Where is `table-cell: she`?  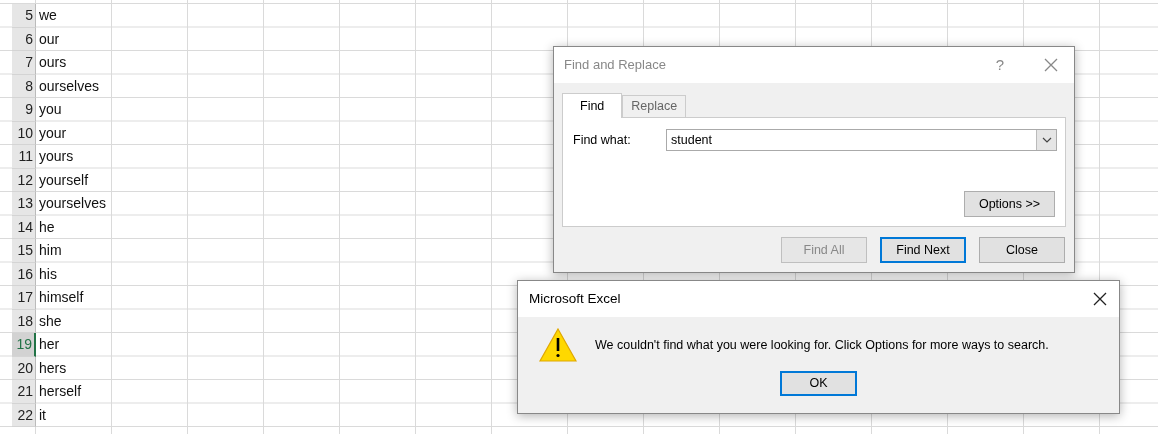 table-cell: she is located at coordinates (51, 320).